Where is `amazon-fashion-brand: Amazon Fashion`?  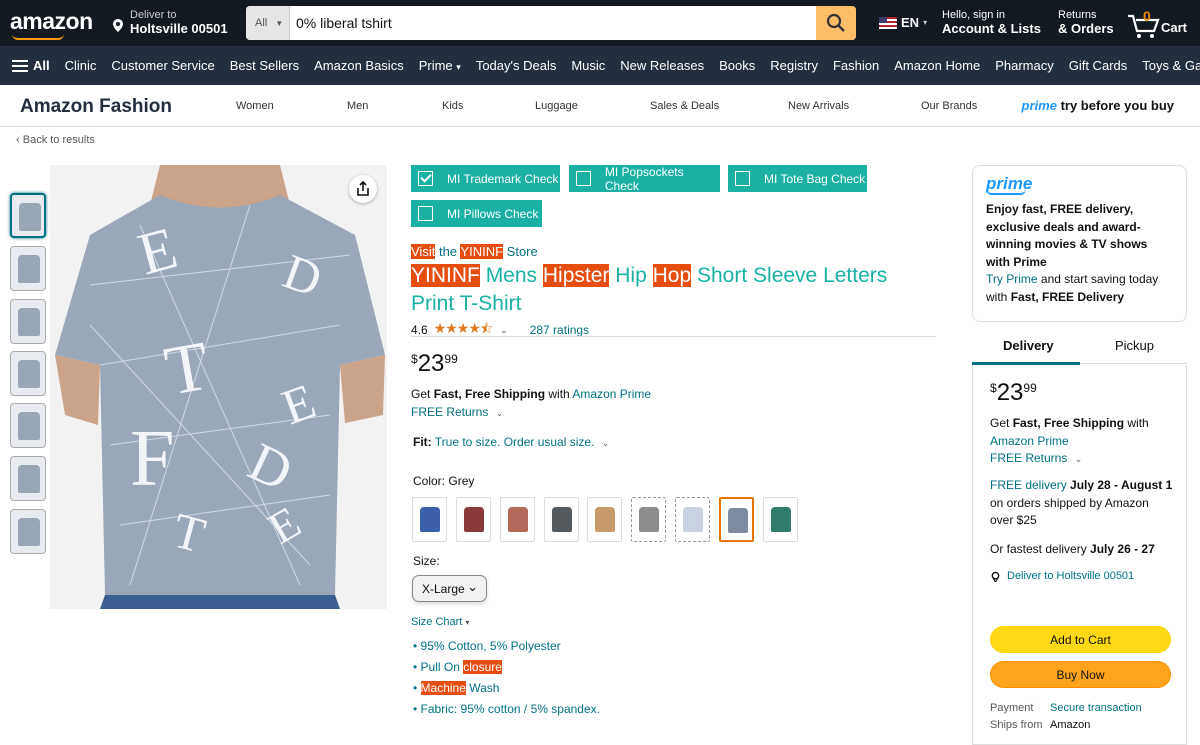 amazon-fashion-brand: Amazon Fashion is located at coordinates (96, 107).